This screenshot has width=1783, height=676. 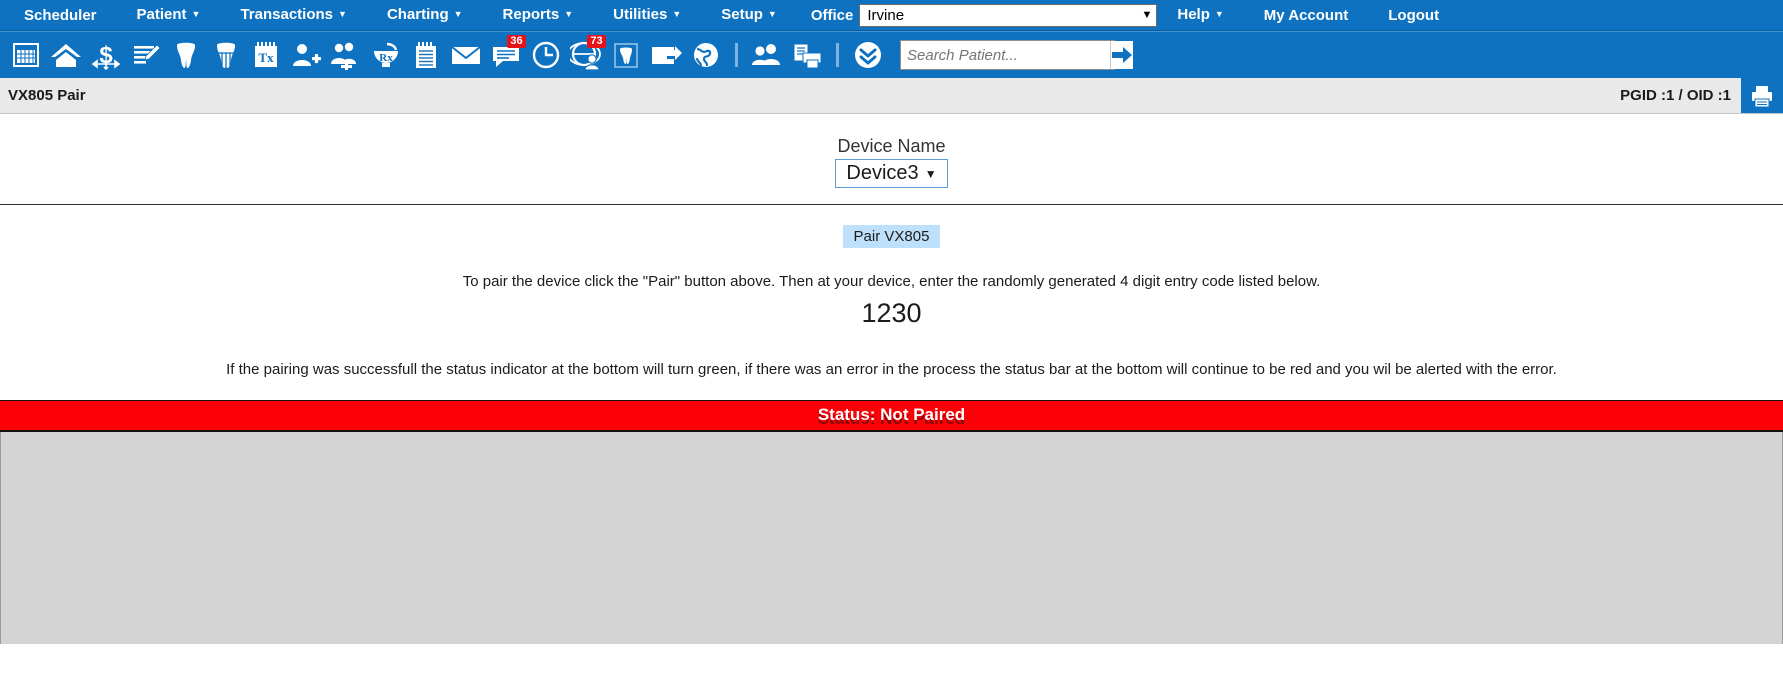 I want to click on tooth-chart-icon, so click(x=626, y=55).